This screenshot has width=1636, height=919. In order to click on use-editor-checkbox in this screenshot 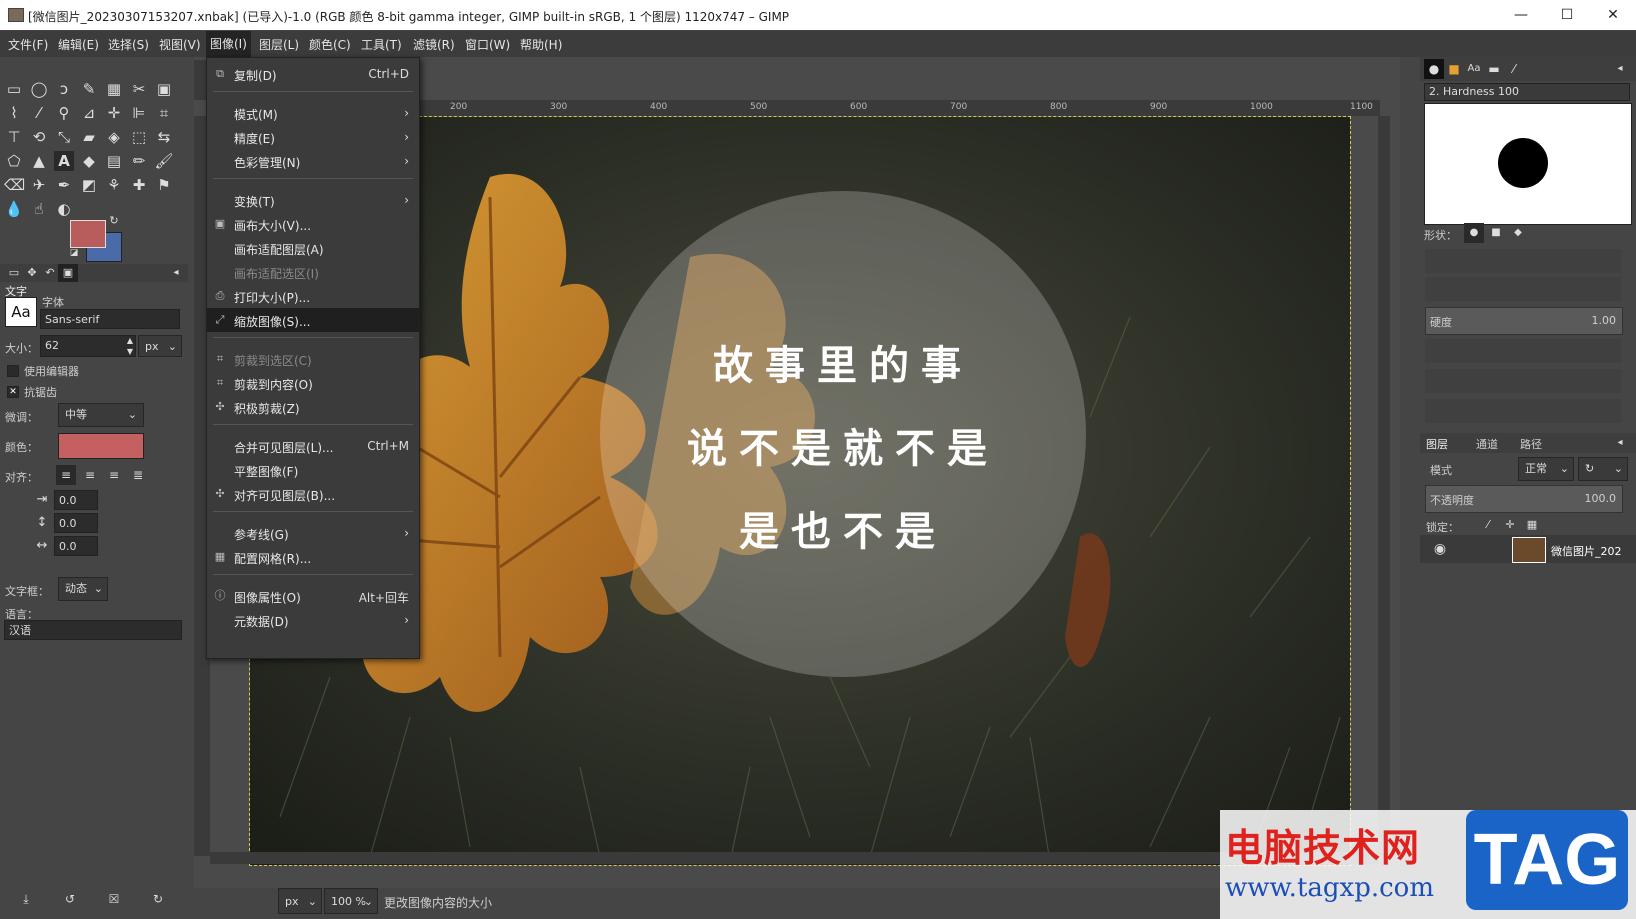, I will do `click(13, 371)`.